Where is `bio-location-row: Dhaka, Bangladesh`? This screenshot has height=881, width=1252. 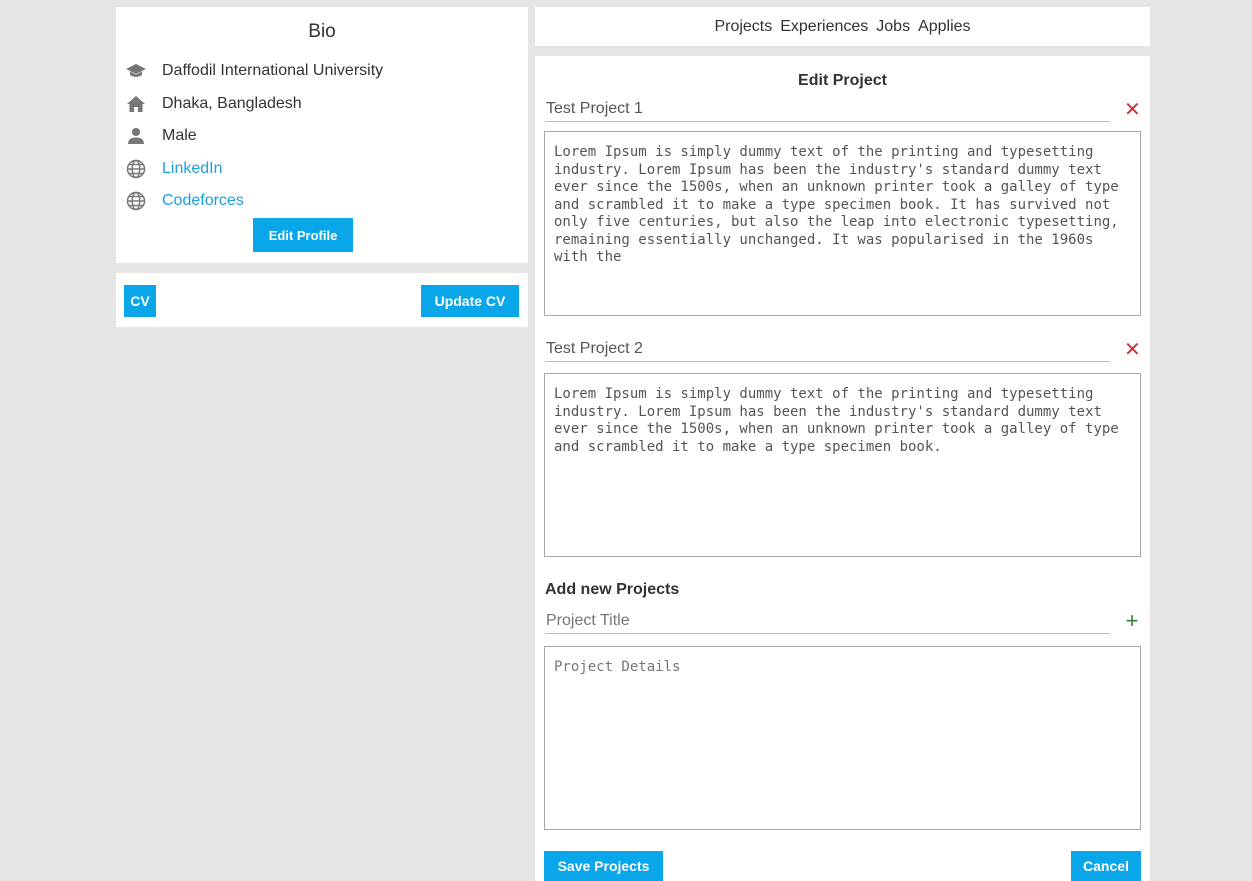 bio-location-row: Dhaka, Bangladesh is located at coordinates (213, 104).